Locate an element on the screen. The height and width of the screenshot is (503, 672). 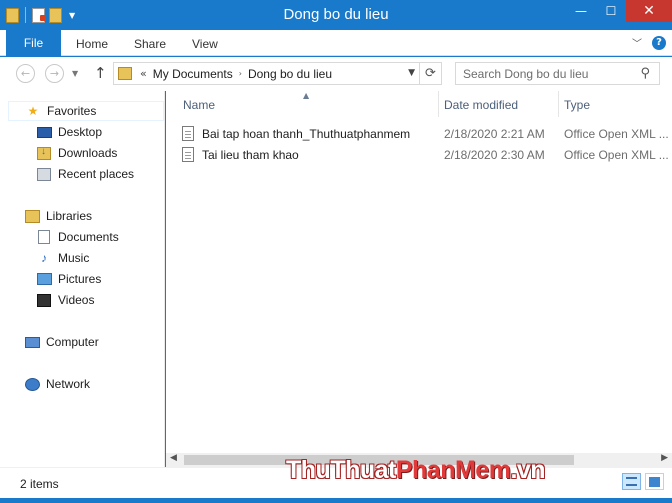
sidebar-item-libraries: Libraries is located at coordinates (58, 216).